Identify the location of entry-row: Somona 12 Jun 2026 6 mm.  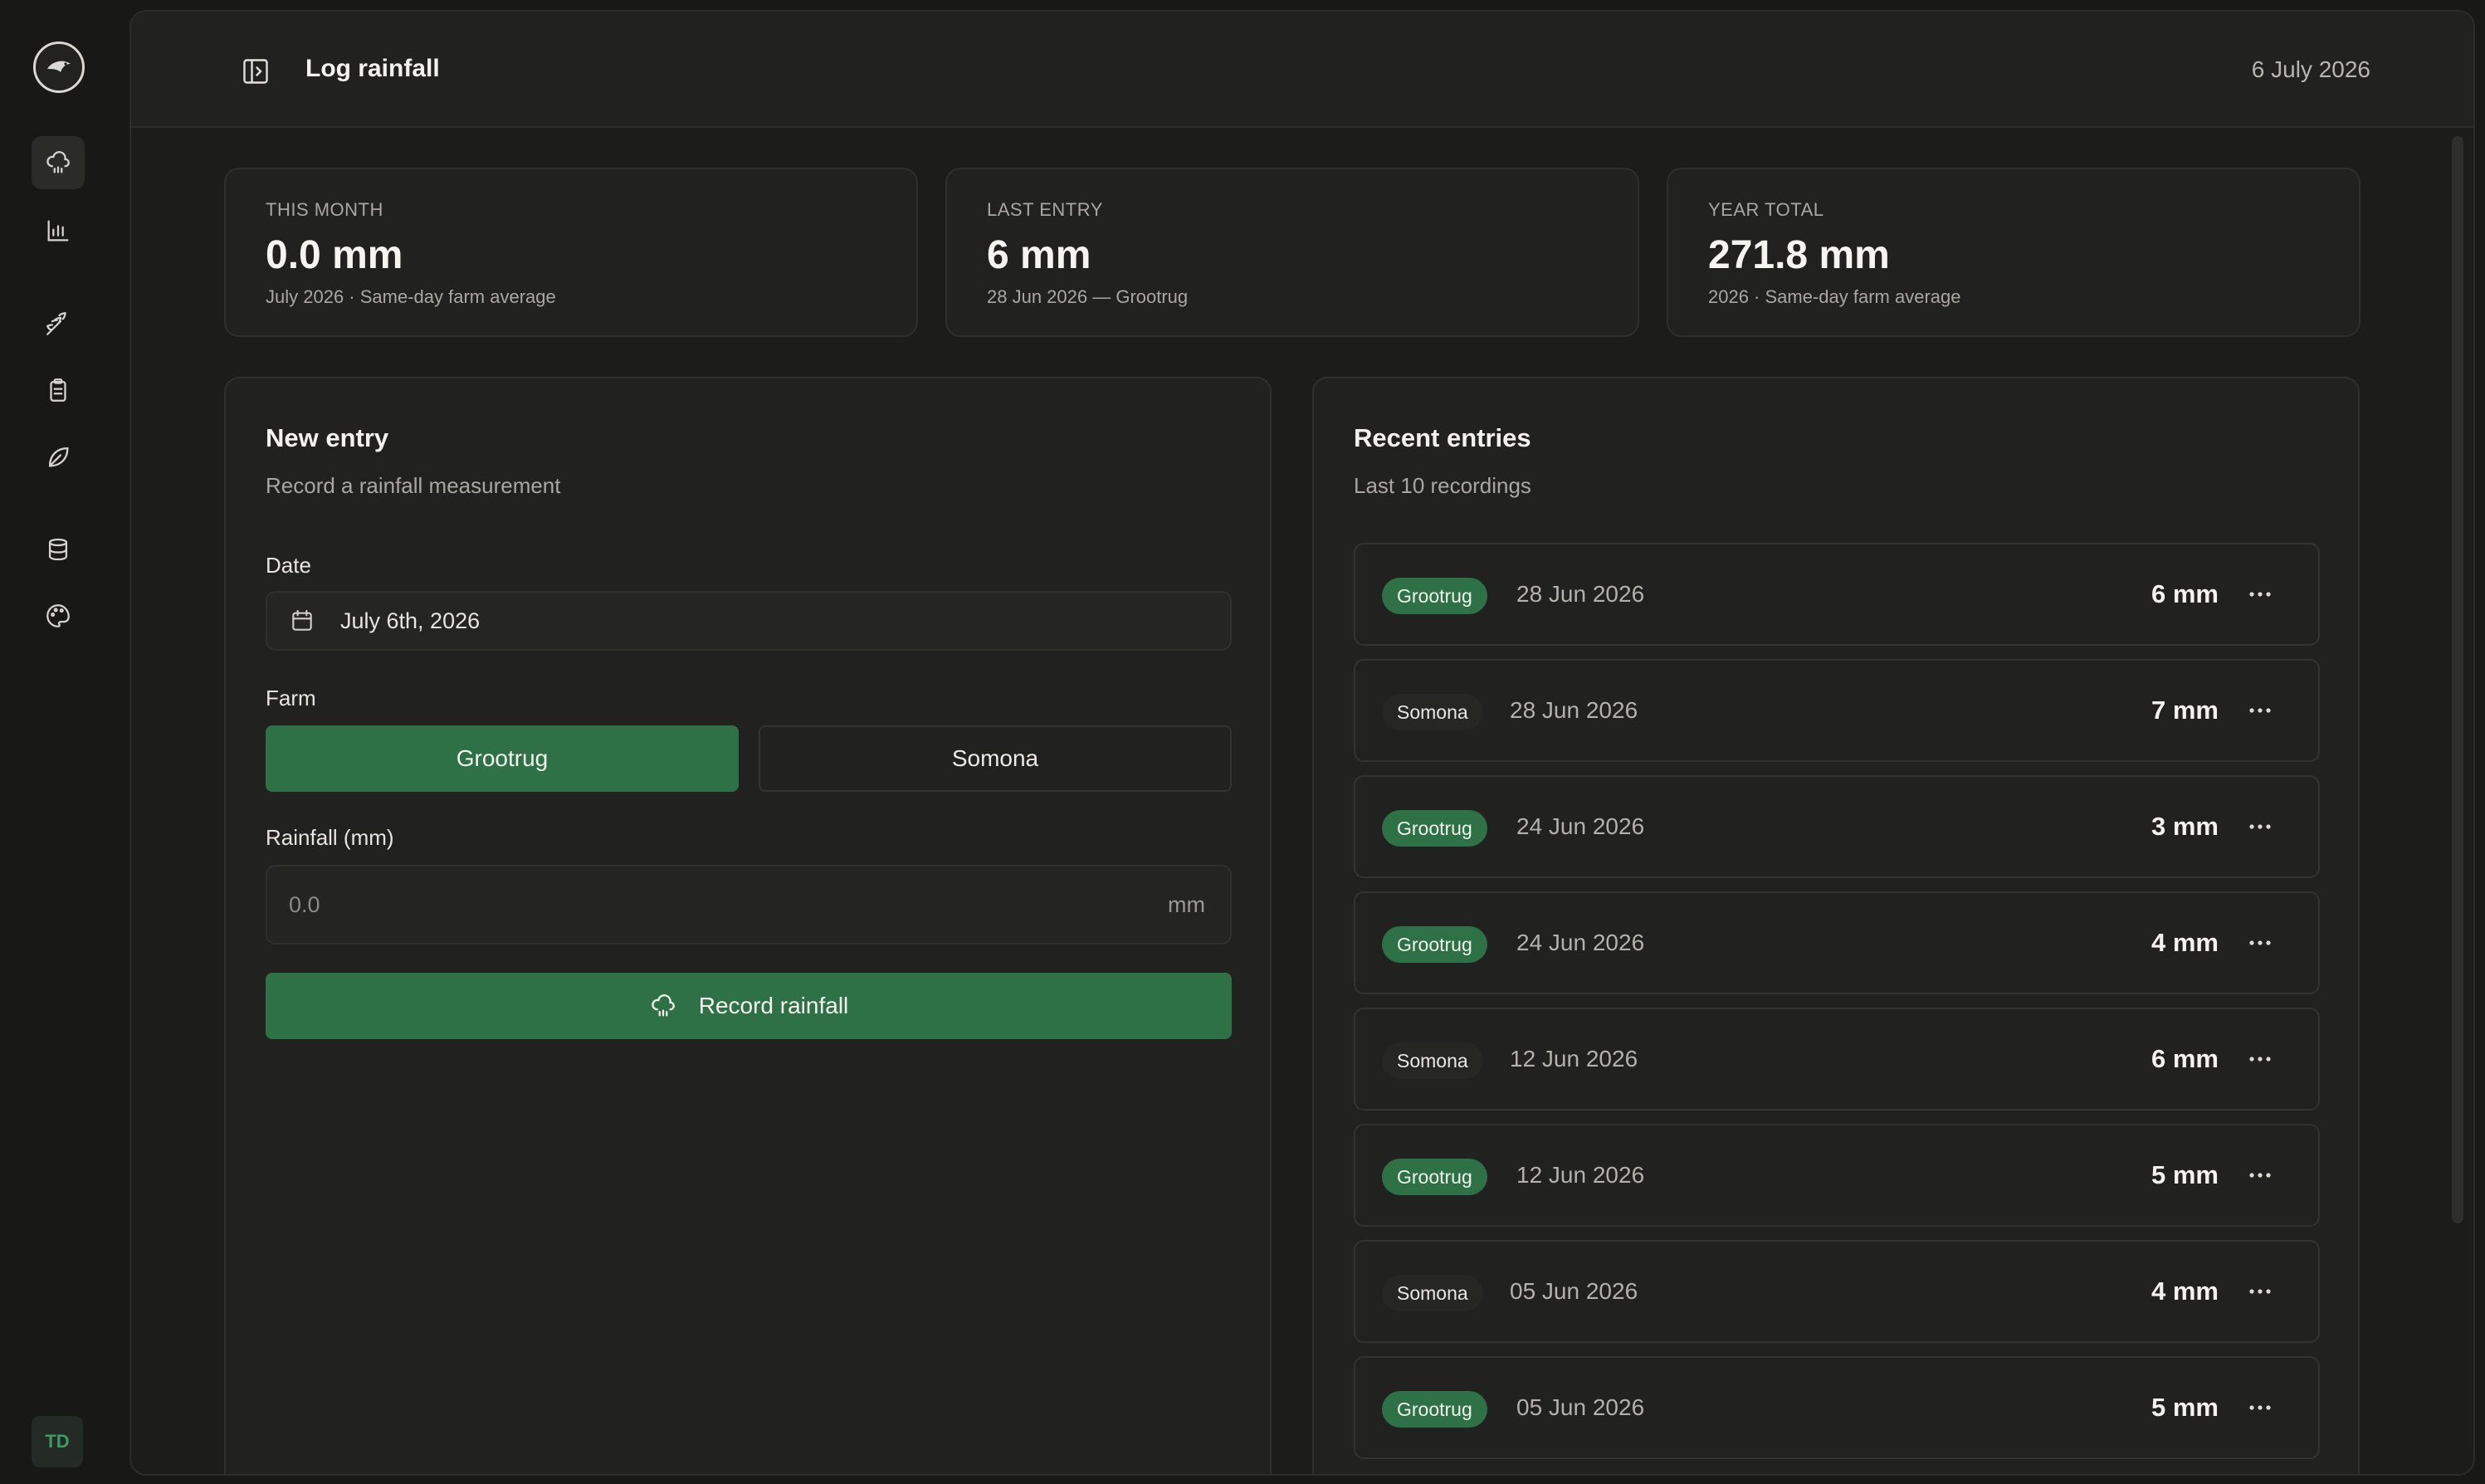
(1837, 1059).